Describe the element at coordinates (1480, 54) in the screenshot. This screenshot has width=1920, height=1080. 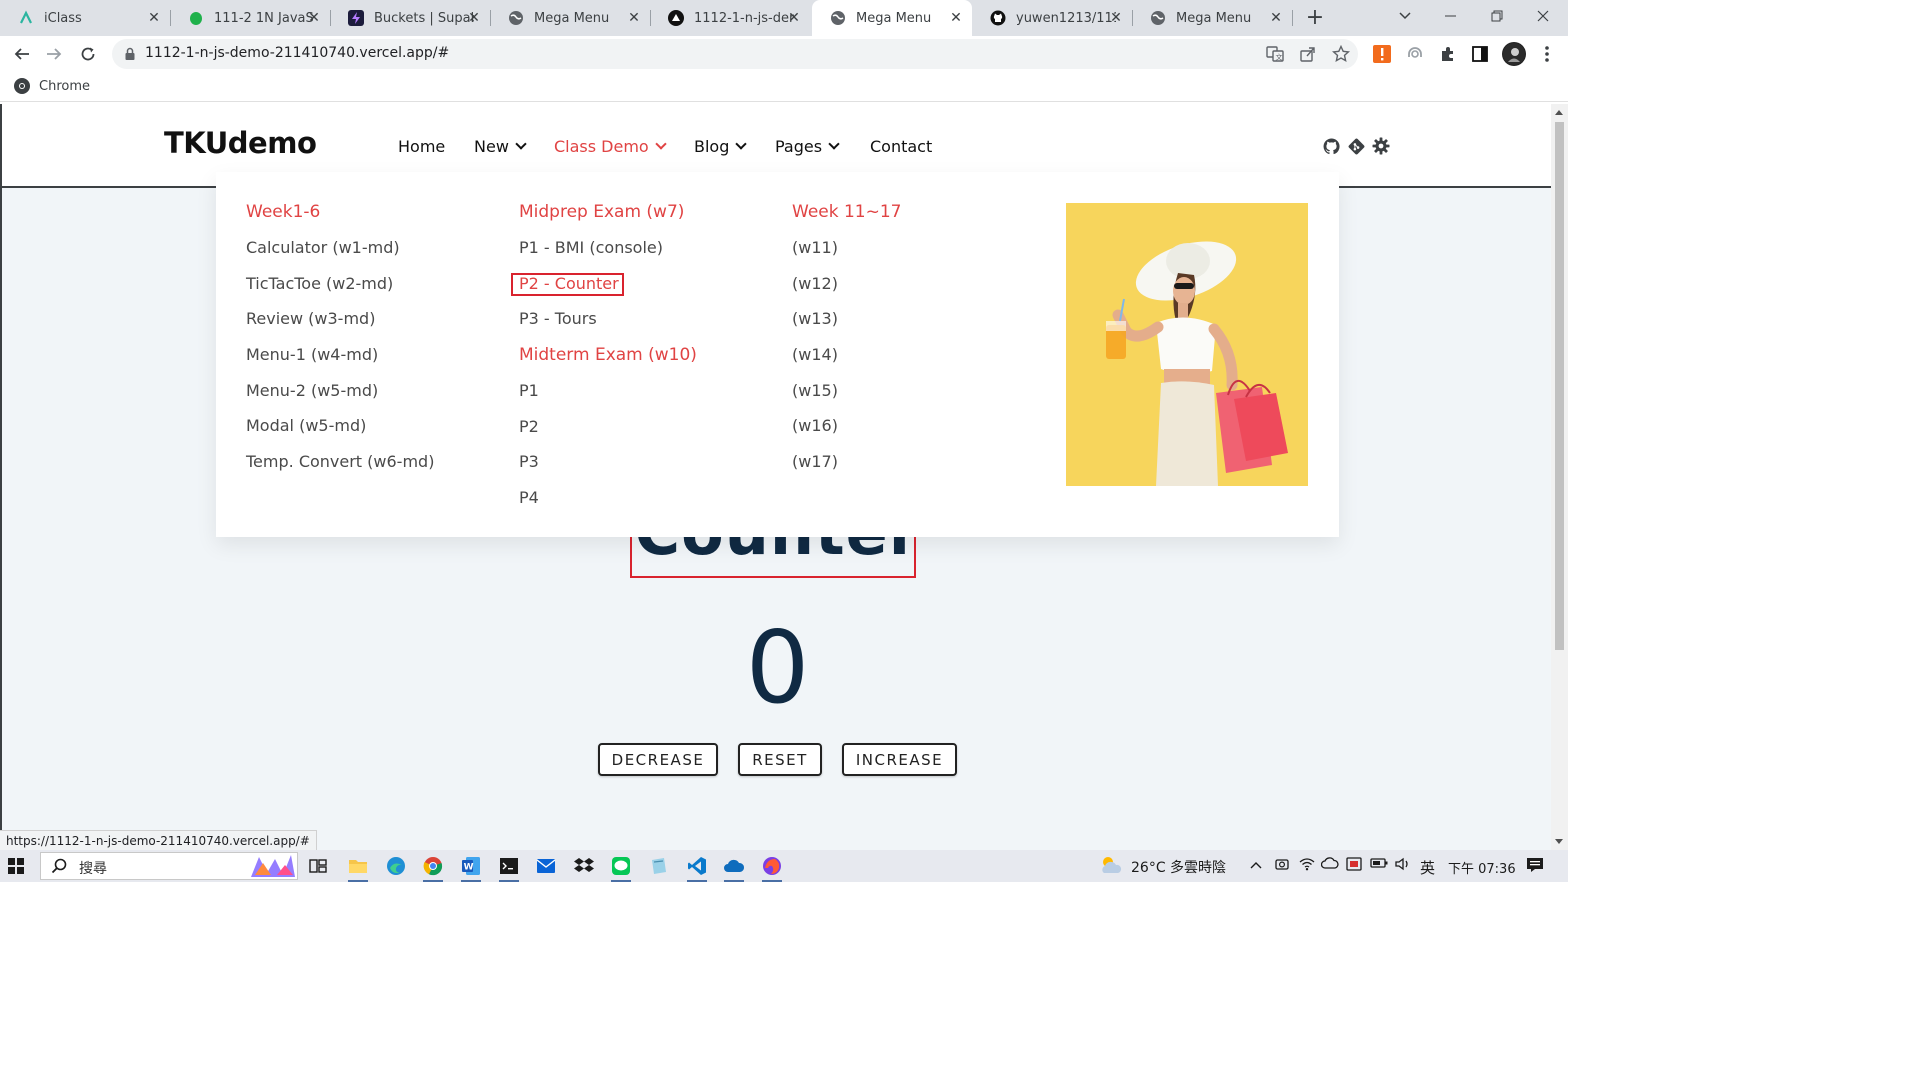
I see `side-panel-icon` at that location.